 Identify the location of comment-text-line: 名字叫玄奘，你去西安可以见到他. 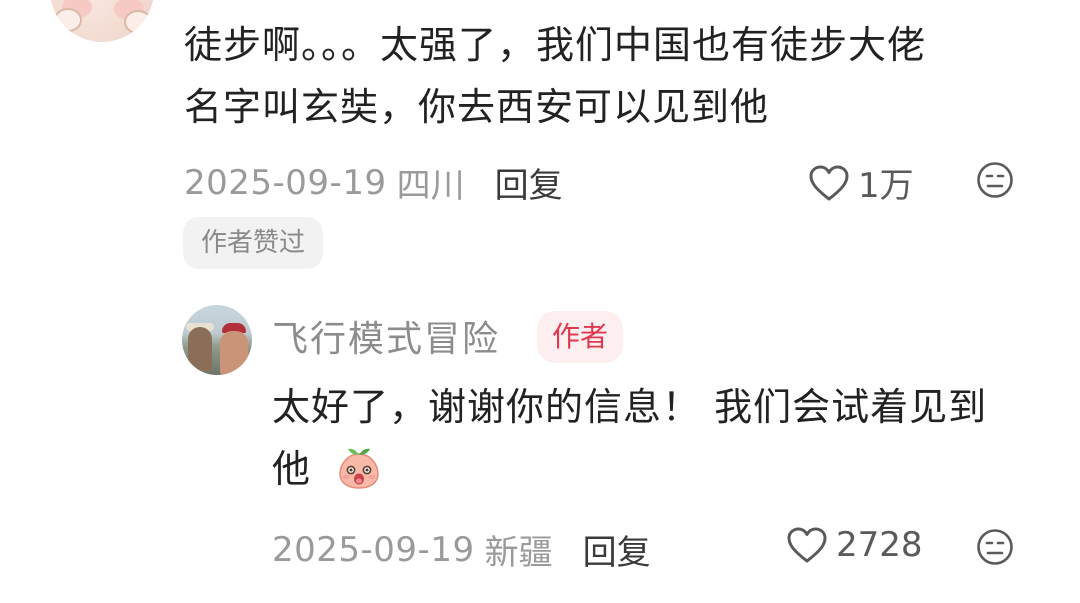
(477, 107).